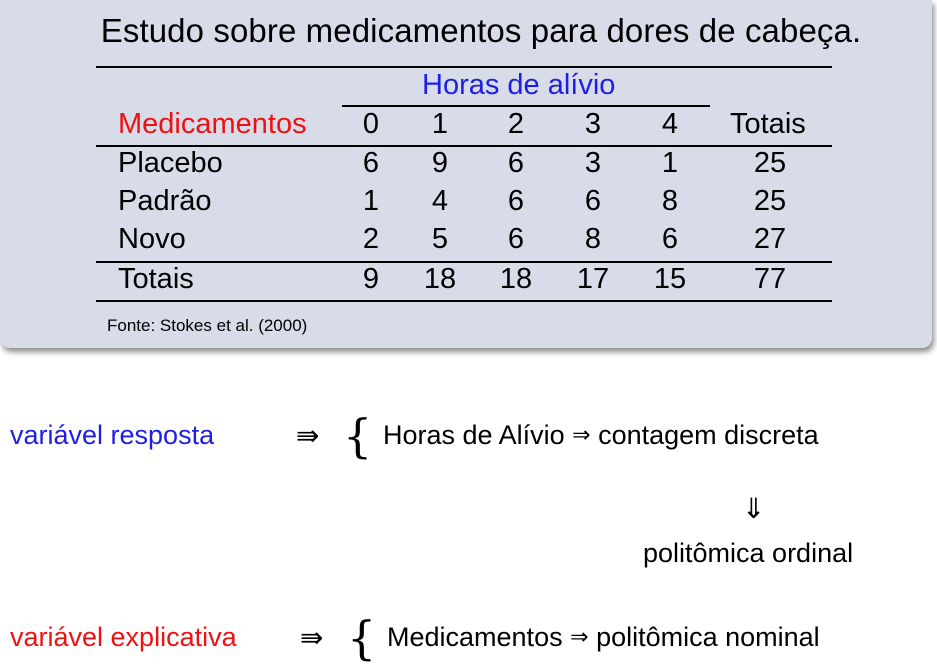 This screenshot has width=937, height=672. Describe the element at coordinates (165, 201) in the screenshot. I see `row-label: Padrão` at that location.